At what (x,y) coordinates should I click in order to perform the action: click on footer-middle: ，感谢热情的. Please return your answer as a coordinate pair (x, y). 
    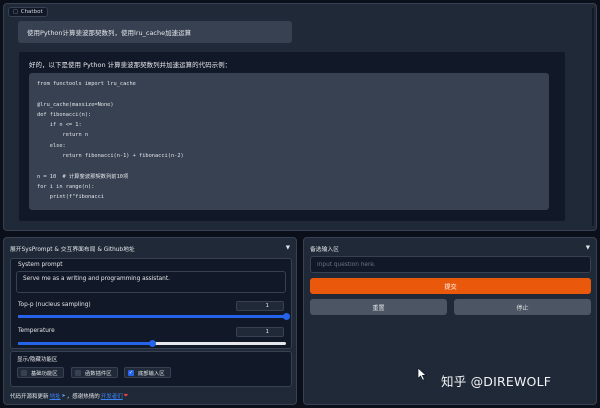
    Looking at the image, I should click on (83, 397).